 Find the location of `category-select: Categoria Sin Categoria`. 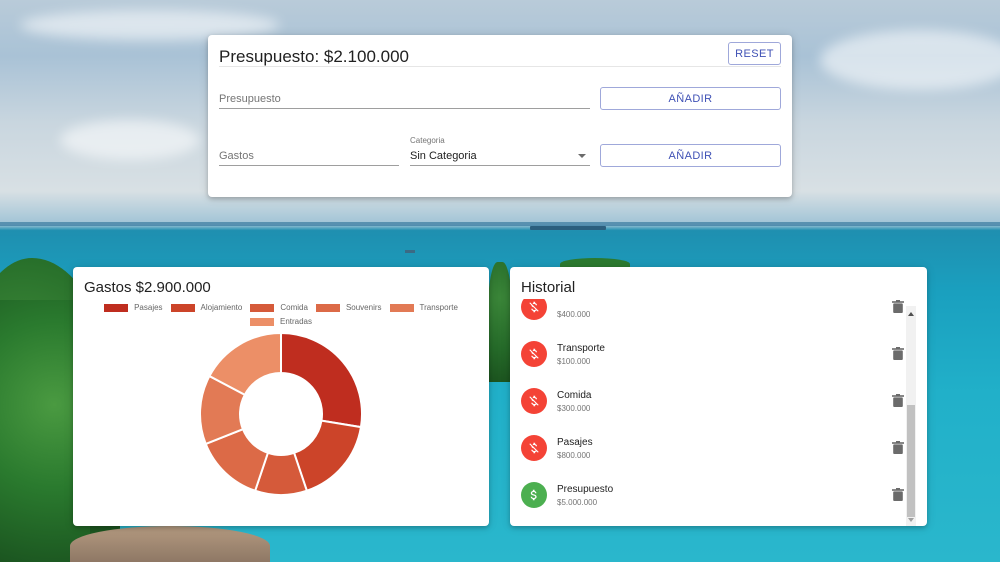

category-select: Categoria Sin Categoria is located at coordinates (500, 150).